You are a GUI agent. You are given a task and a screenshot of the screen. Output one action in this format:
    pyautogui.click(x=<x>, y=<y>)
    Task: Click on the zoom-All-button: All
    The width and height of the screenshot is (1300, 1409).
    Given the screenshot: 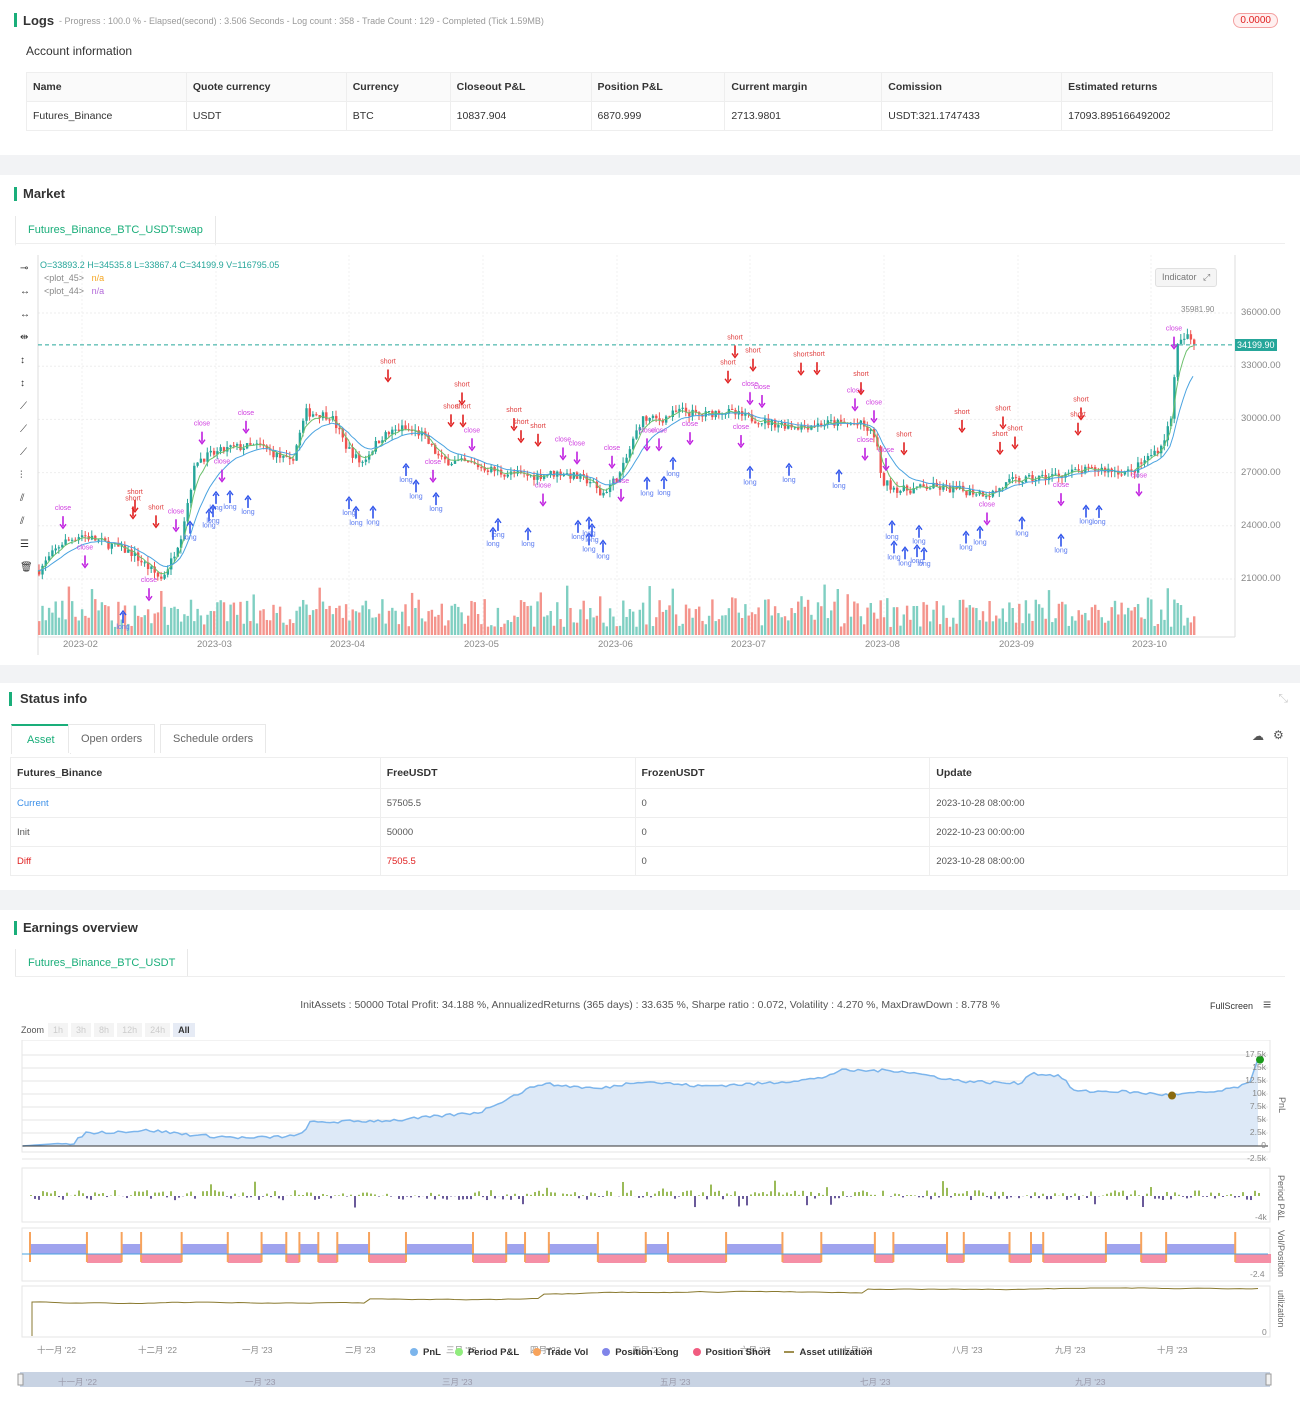 What is the action you would take?
    pyautogui.click(x=184, y=1030)
    